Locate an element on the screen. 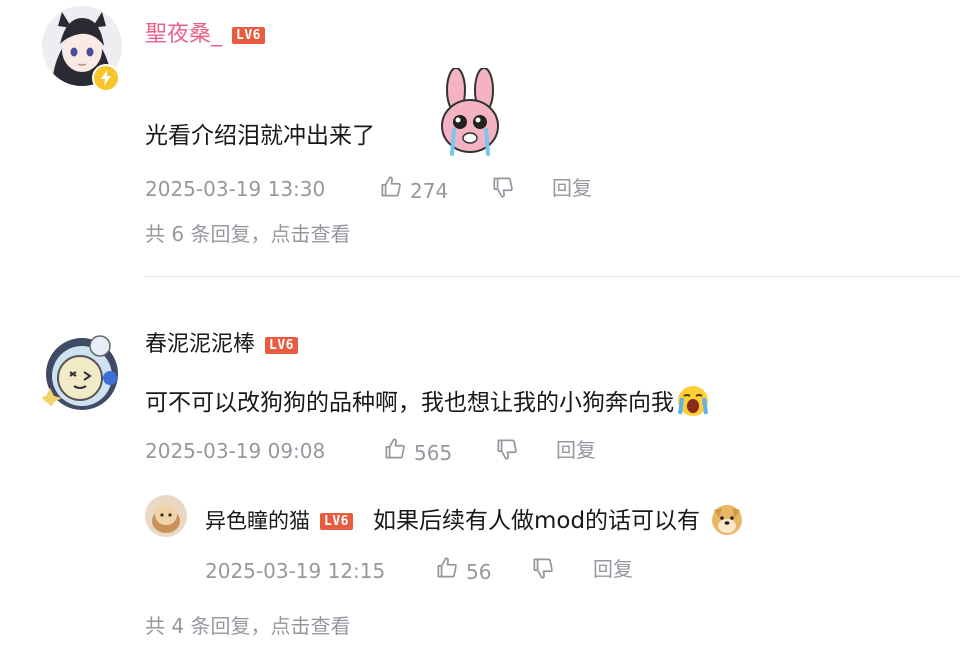  user-header: 聖夜桑_ LV6 is located at coordinates (205, 35).